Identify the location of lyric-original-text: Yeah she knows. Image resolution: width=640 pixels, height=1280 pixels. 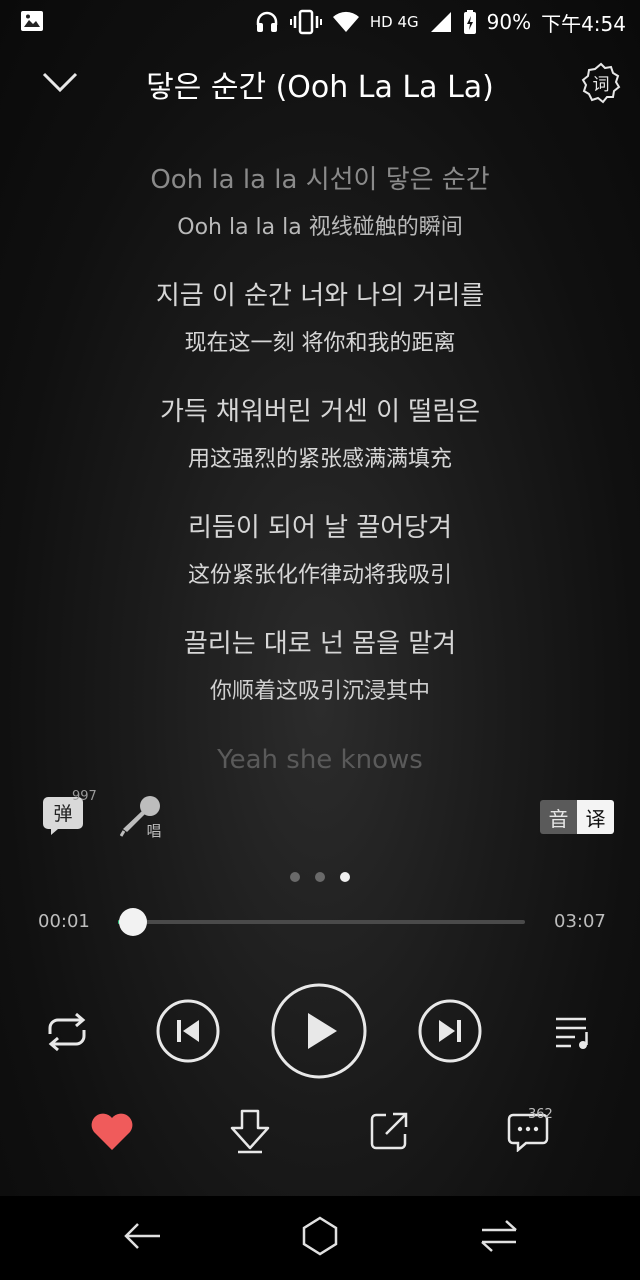
(320, 760).